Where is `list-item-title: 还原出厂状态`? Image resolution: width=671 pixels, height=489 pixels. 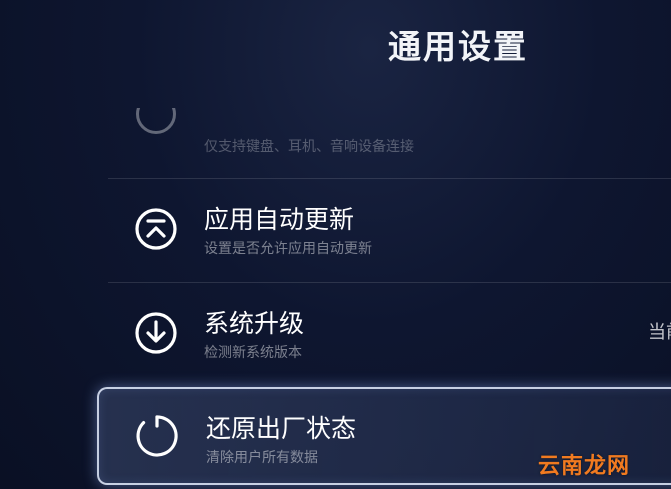 list-item-title: 还原出厂状态 is located at coordinates (281, 428).